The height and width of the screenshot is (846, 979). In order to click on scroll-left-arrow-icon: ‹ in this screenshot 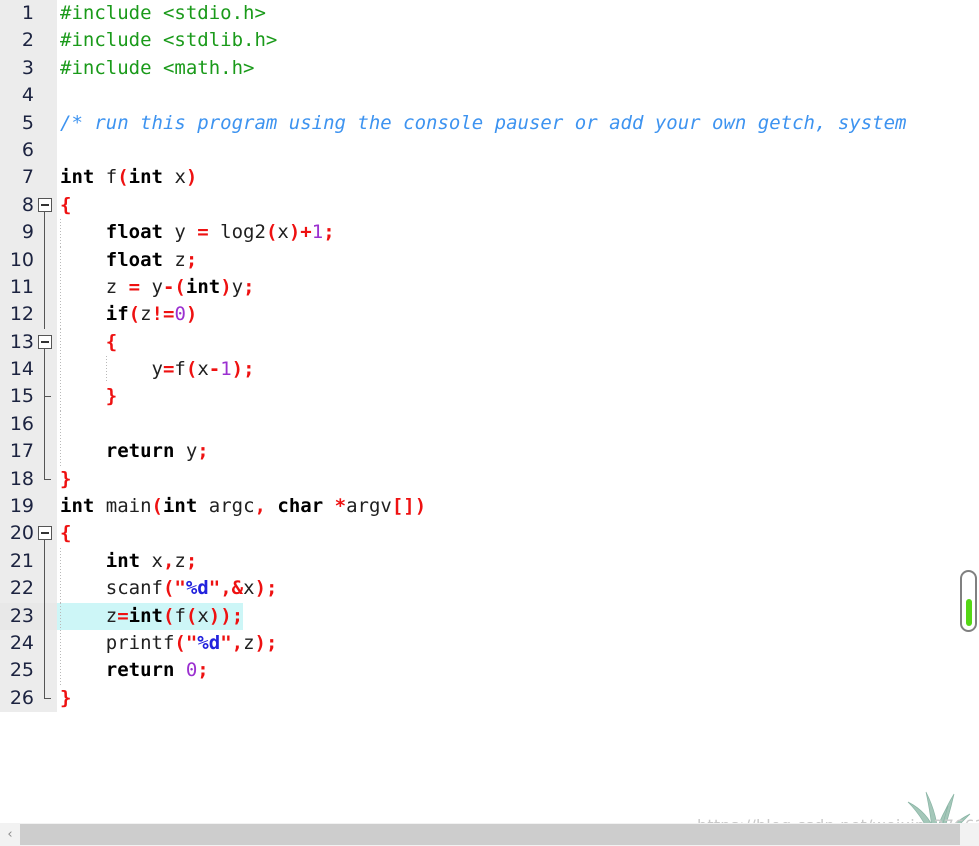, I will do `click(10, 834)`.